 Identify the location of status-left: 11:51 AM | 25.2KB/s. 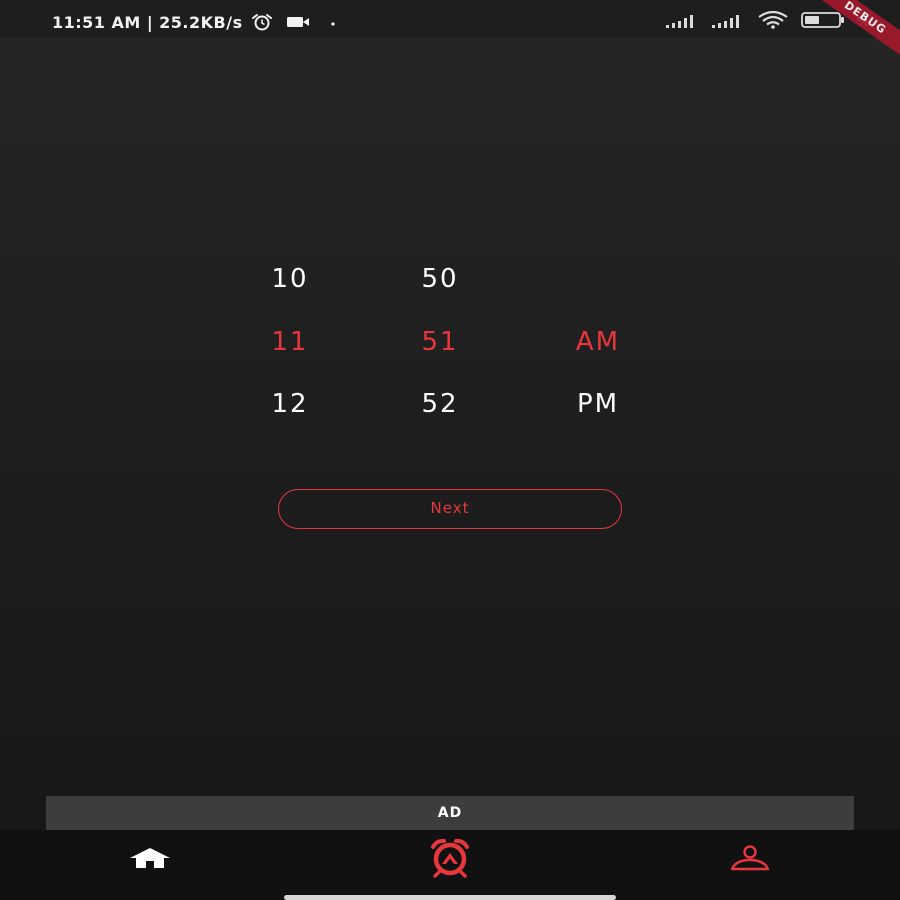
(196, 22).